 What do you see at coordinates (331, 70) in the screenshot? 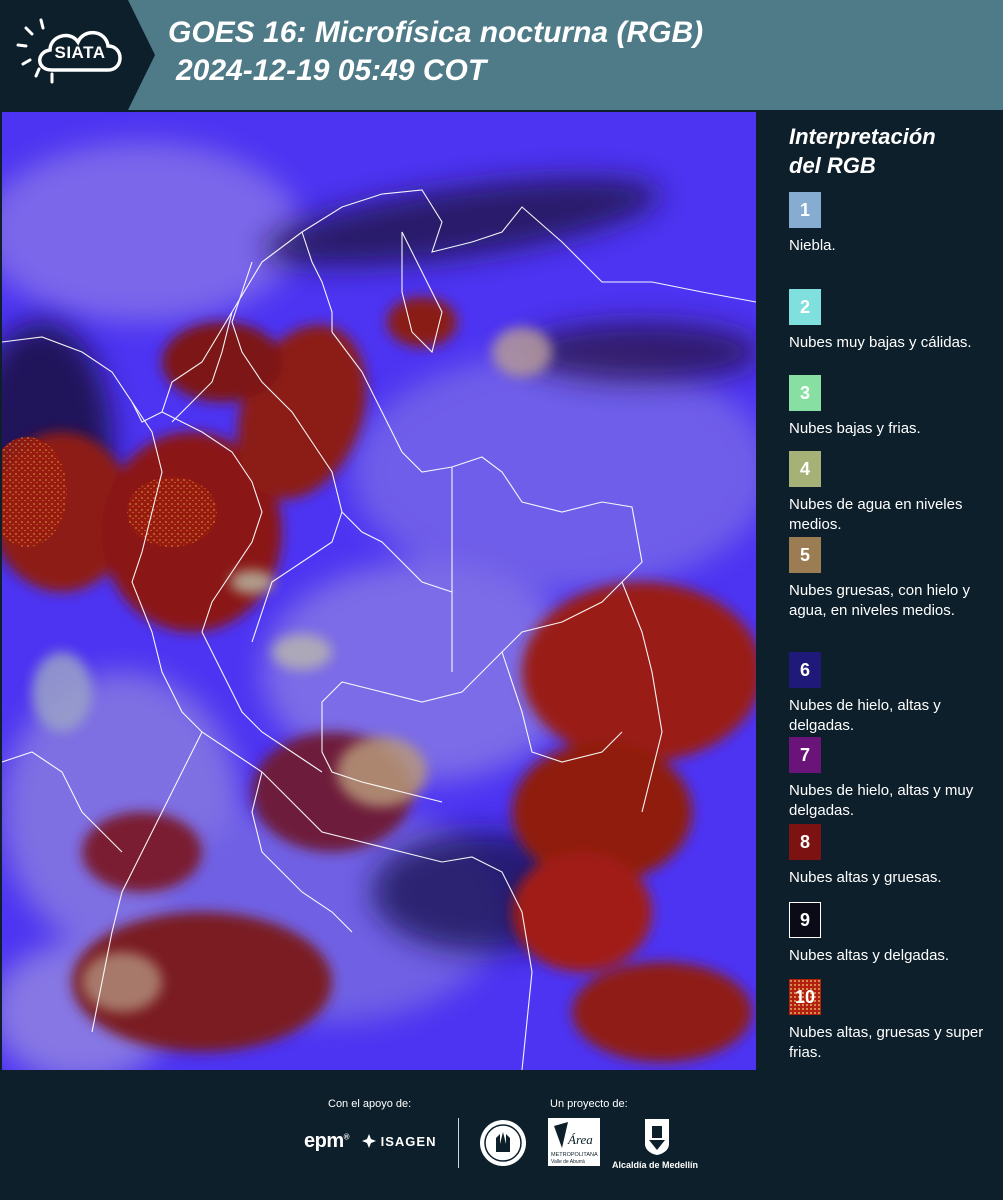
I see `title-timestamp: 2024-12-19 05:49 COT` at bounding box center [331, 70].